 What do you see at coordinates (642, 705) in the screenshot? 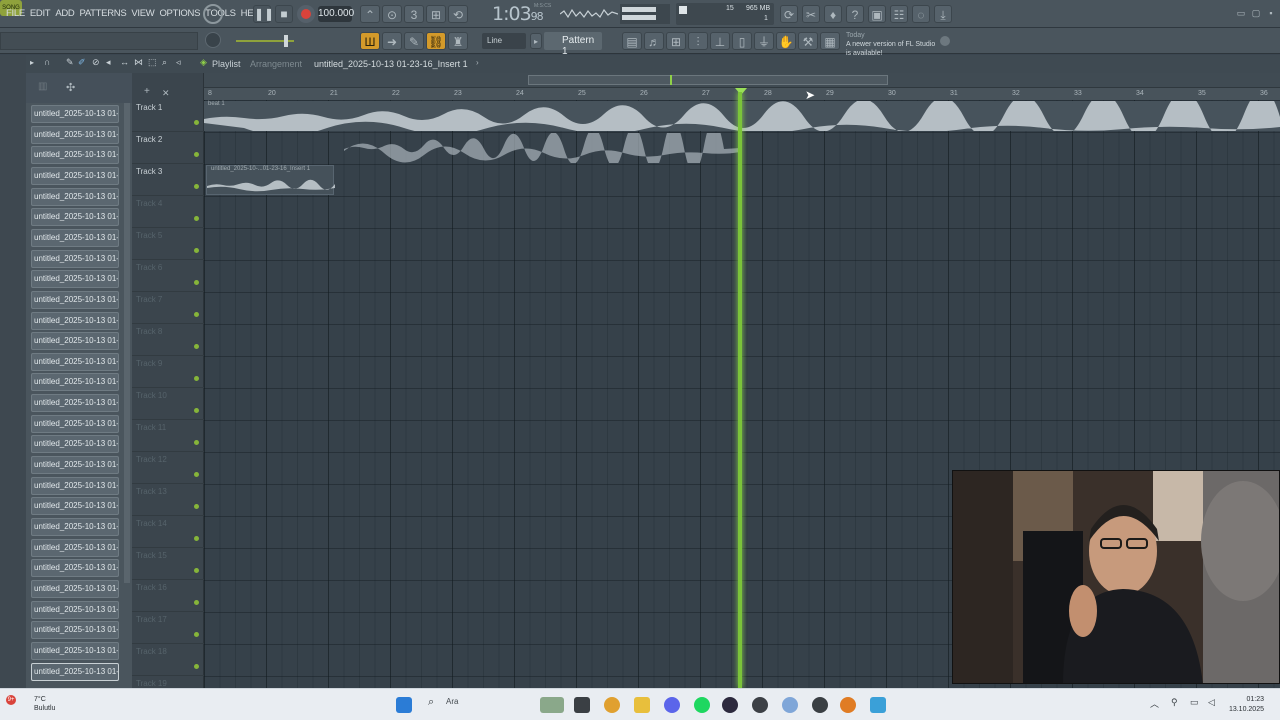
I see `file-explorer-icon` at bounding box center [642, 705].